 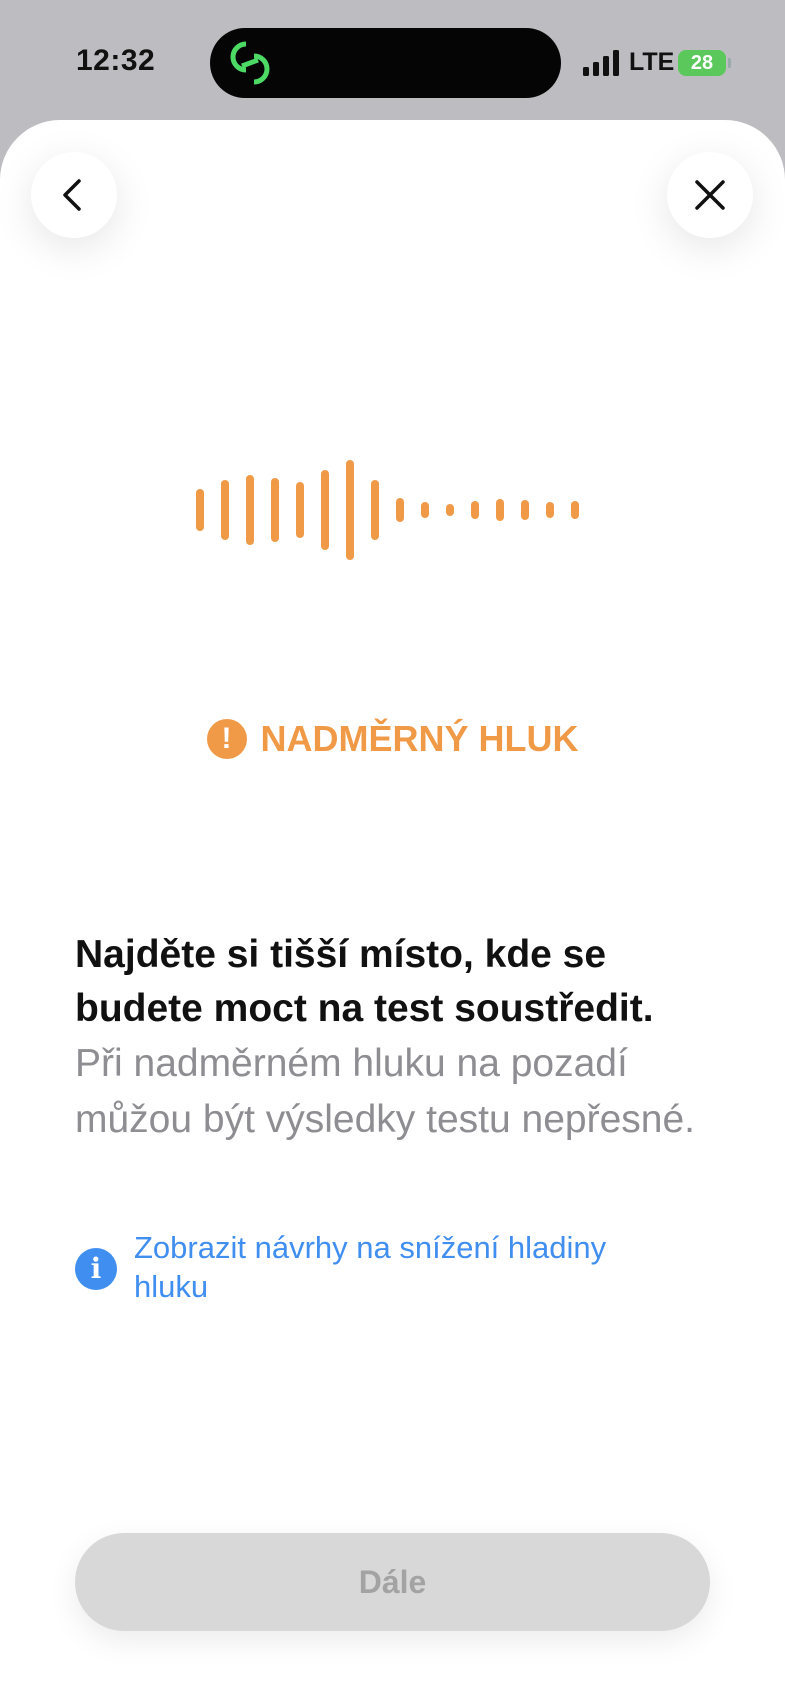 I want to click on status-bar: 12:32 LTE 28, so click(x=392, y=62).